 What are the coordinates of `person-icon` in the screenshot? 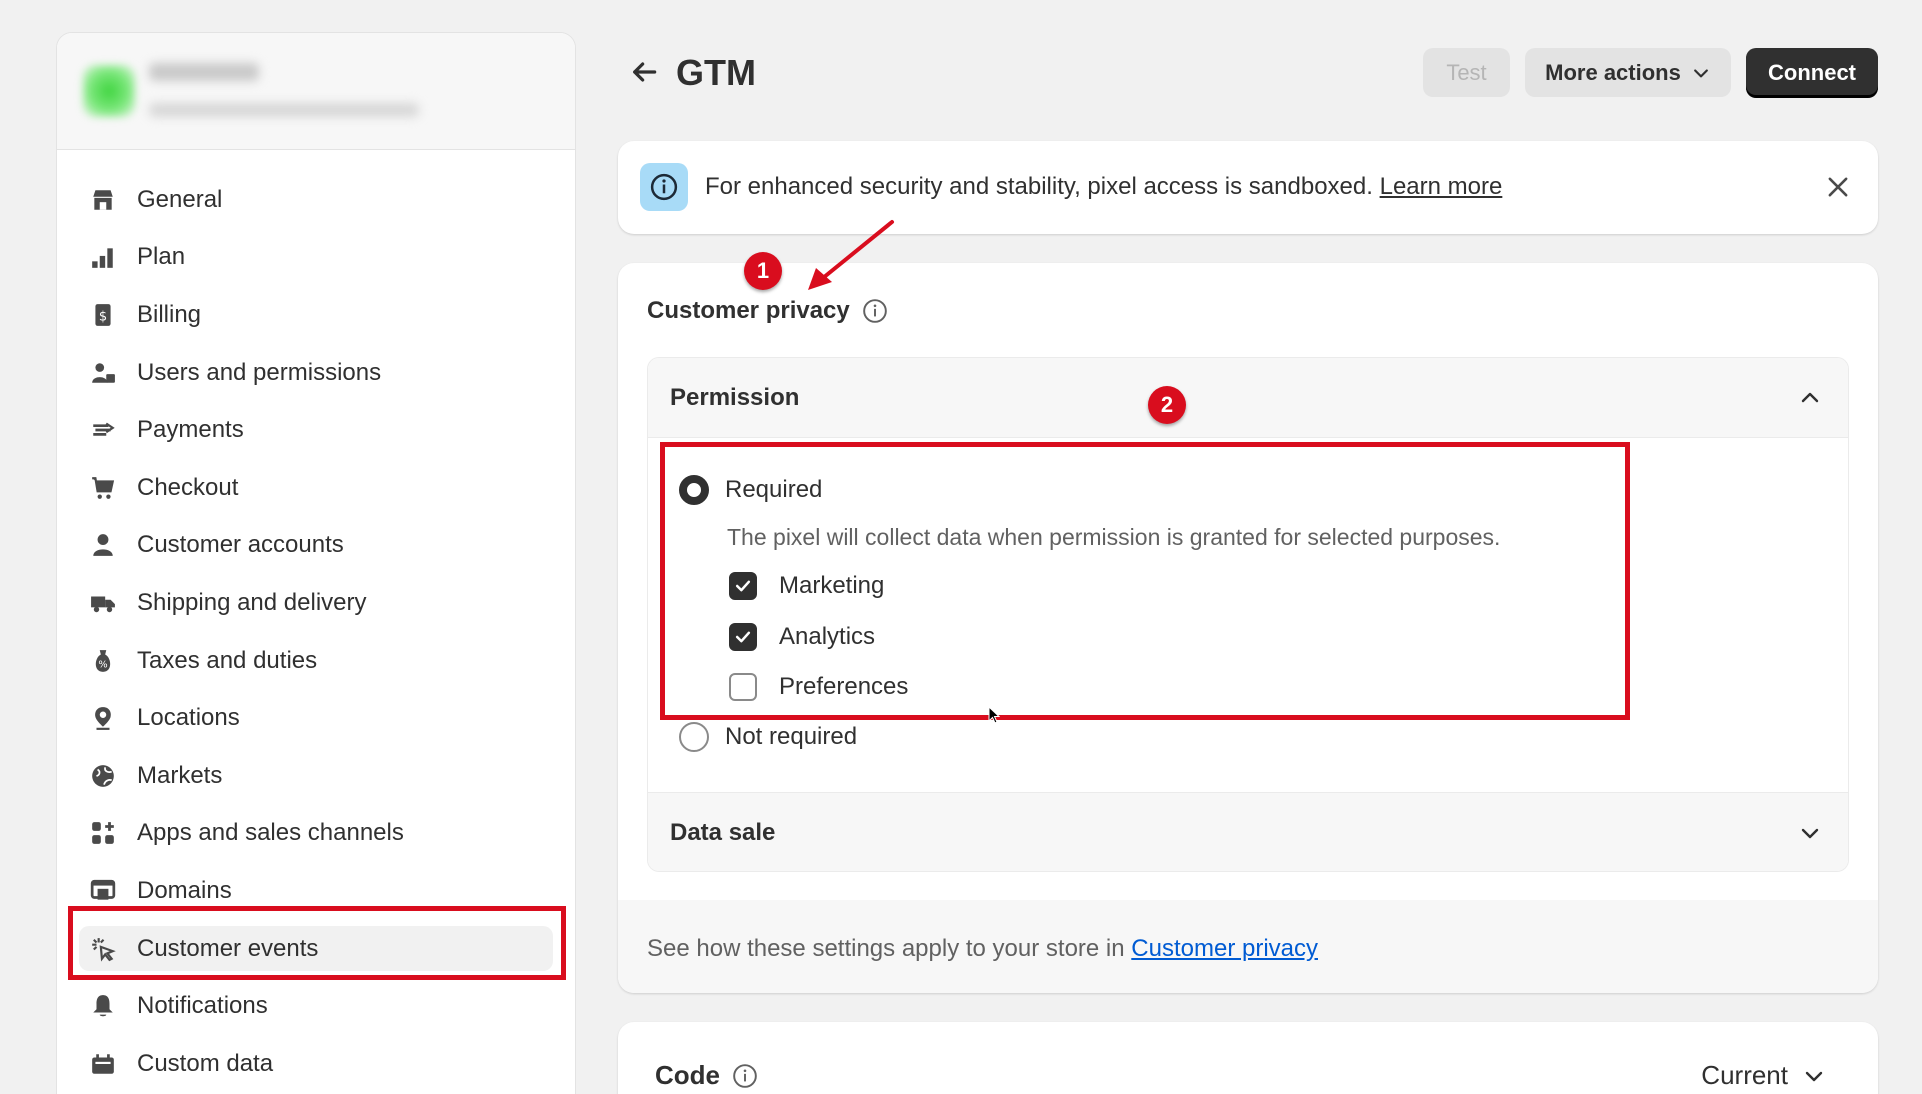 It's located at (103, 545).